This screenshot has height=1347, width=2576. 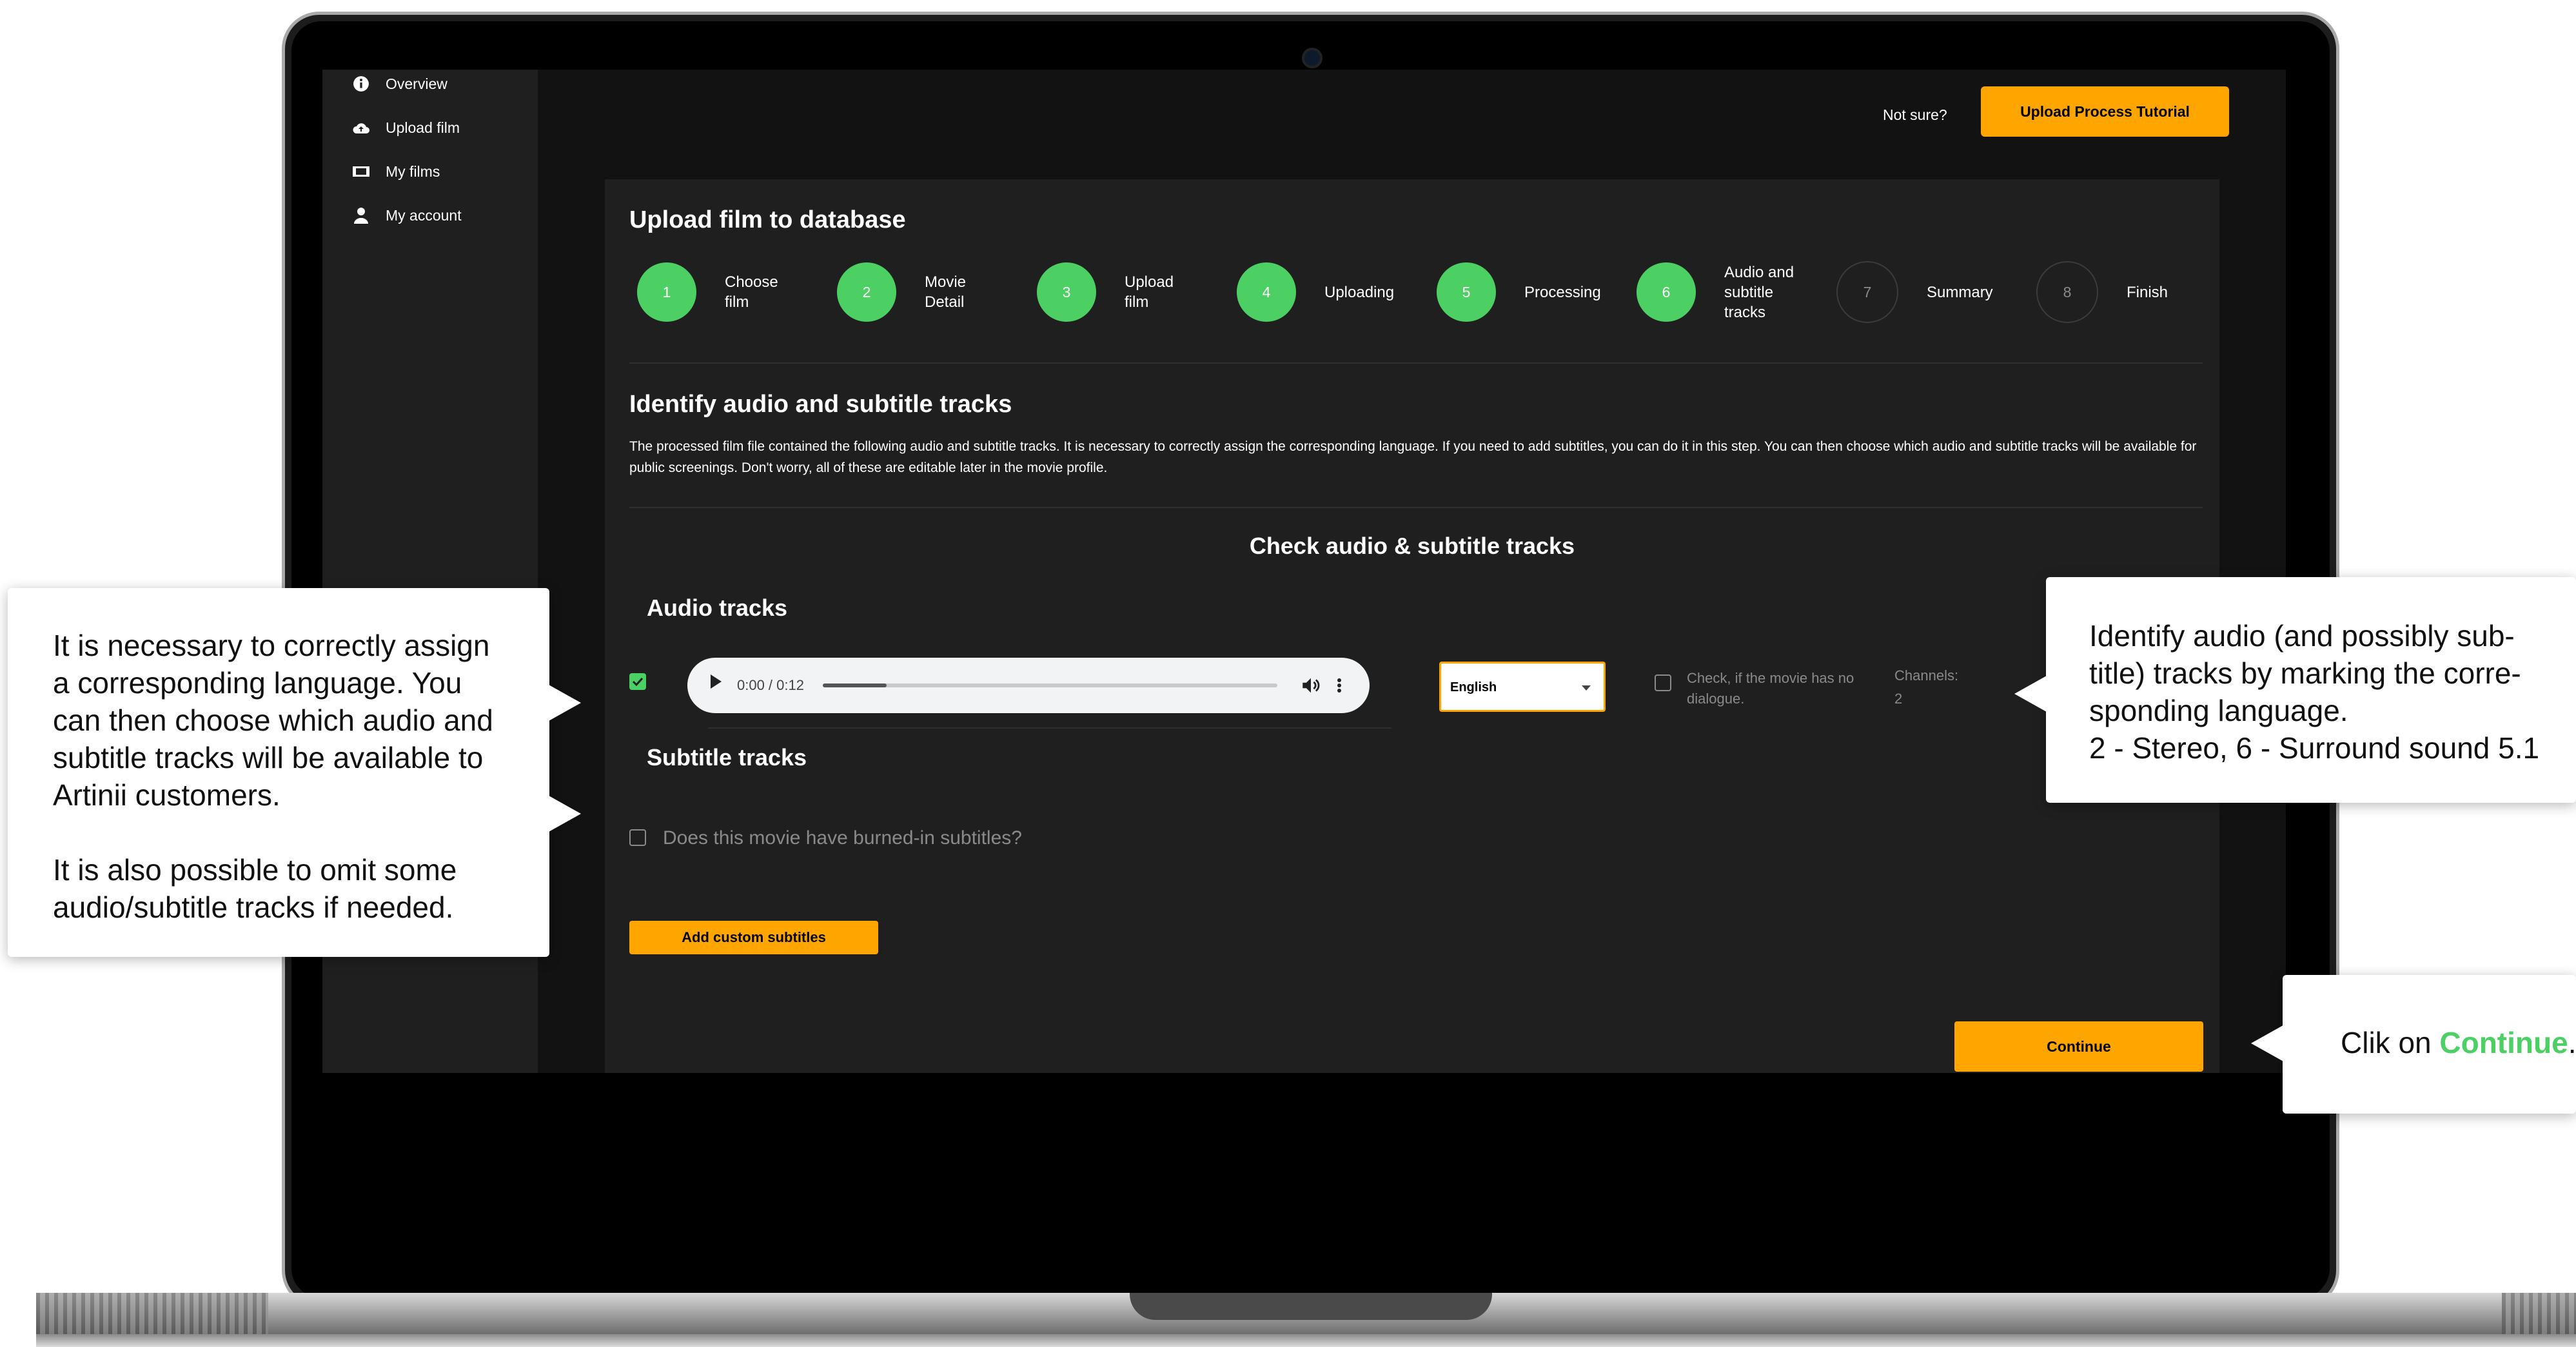 What do you see at coordinates (424, 215) in the screenshot?
I see `sidebar-item-label: My account` at bounding box center [424, 215].